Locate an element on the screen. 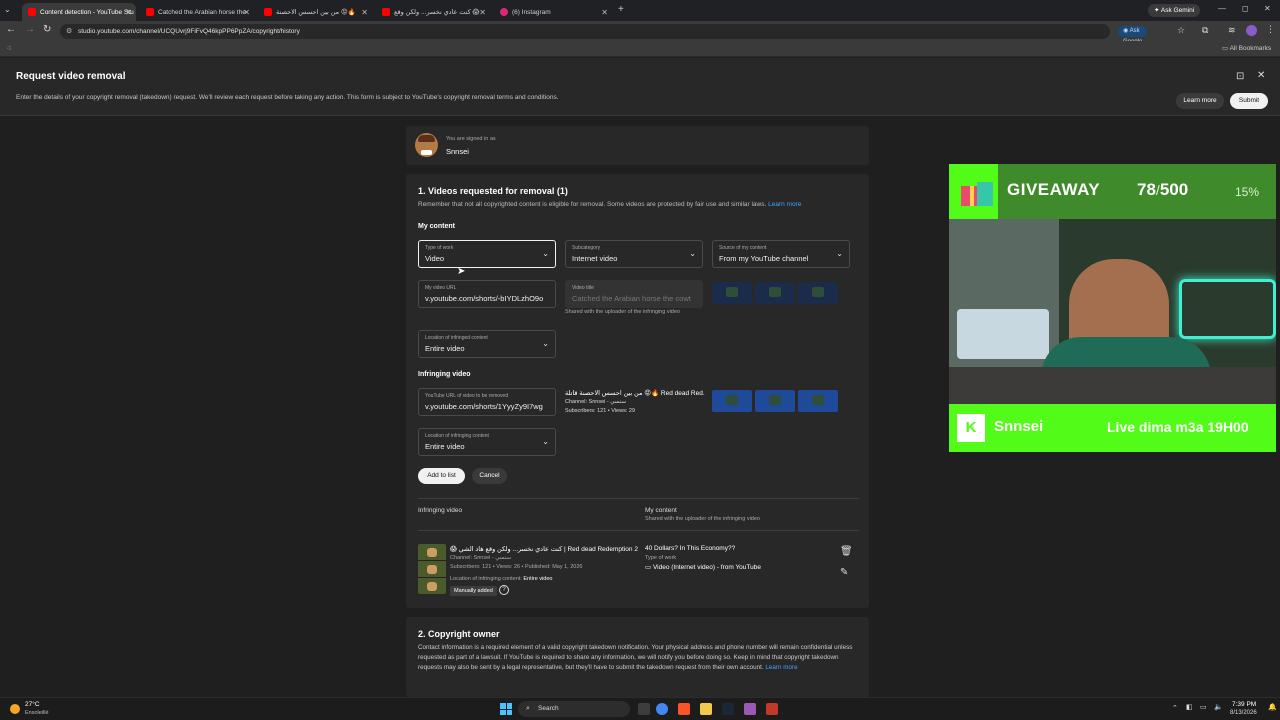 The height and width of the screenshot is (720, 1280). back-icon: ← is located at coordinates (11, 29).